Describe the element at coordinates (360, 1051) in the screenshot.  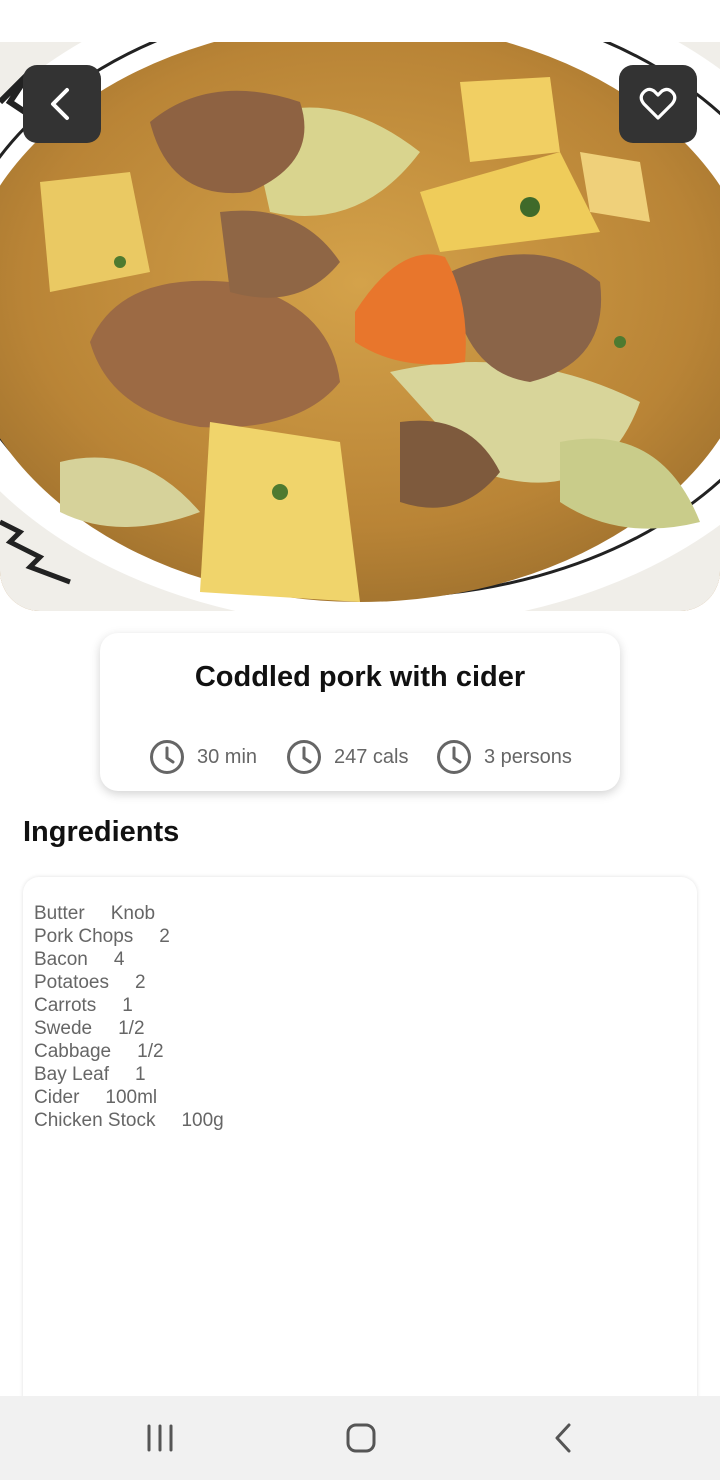
I see `list-item: Cabbage 1/2` at that location.